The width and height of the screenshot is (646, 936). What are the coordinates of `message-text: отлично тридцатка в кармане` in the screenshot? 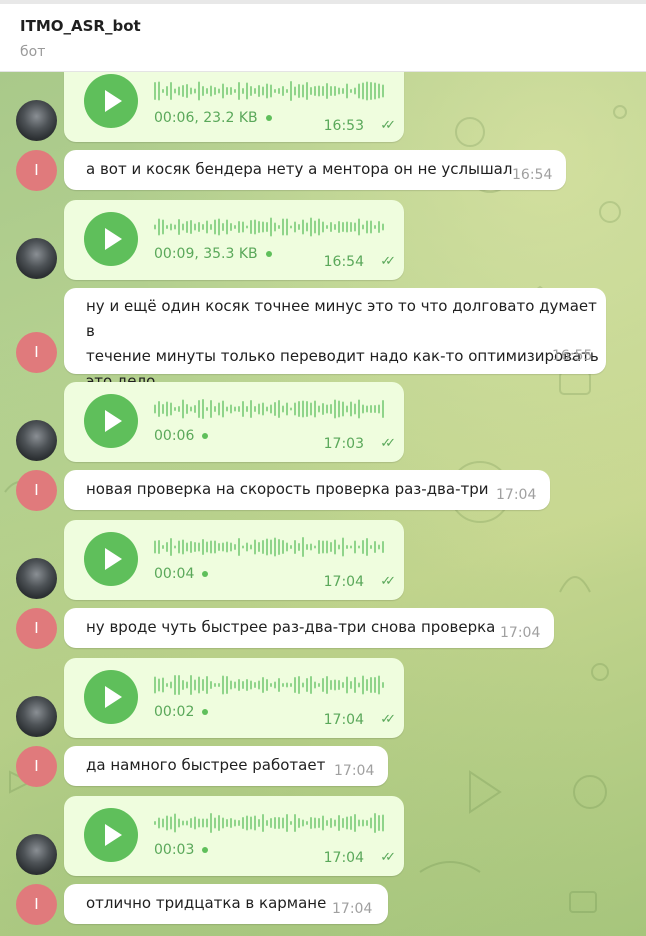 It's located at (206, 903).